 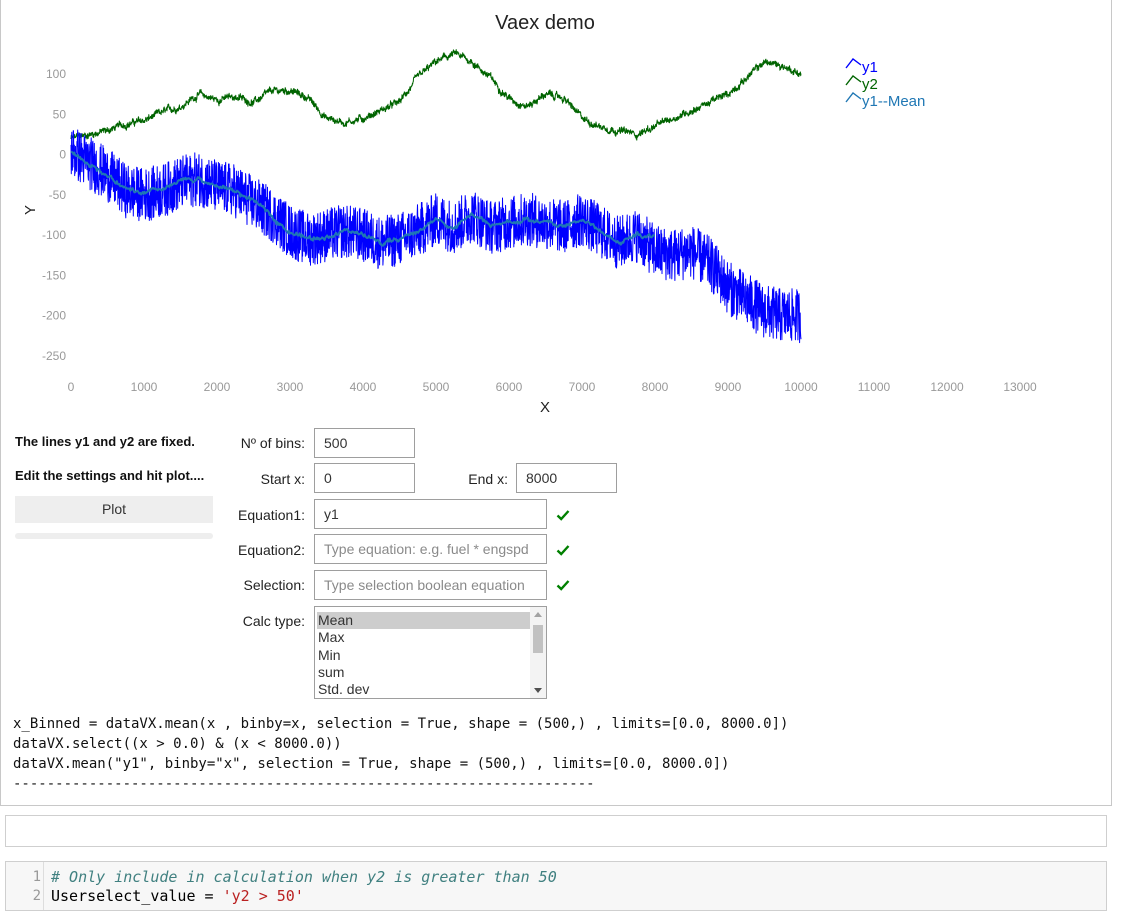 What do you see at coordinates (273, 621) in the screenshot?
I see `calc-type-label: Calc type:` at bounding box center [273, 621].